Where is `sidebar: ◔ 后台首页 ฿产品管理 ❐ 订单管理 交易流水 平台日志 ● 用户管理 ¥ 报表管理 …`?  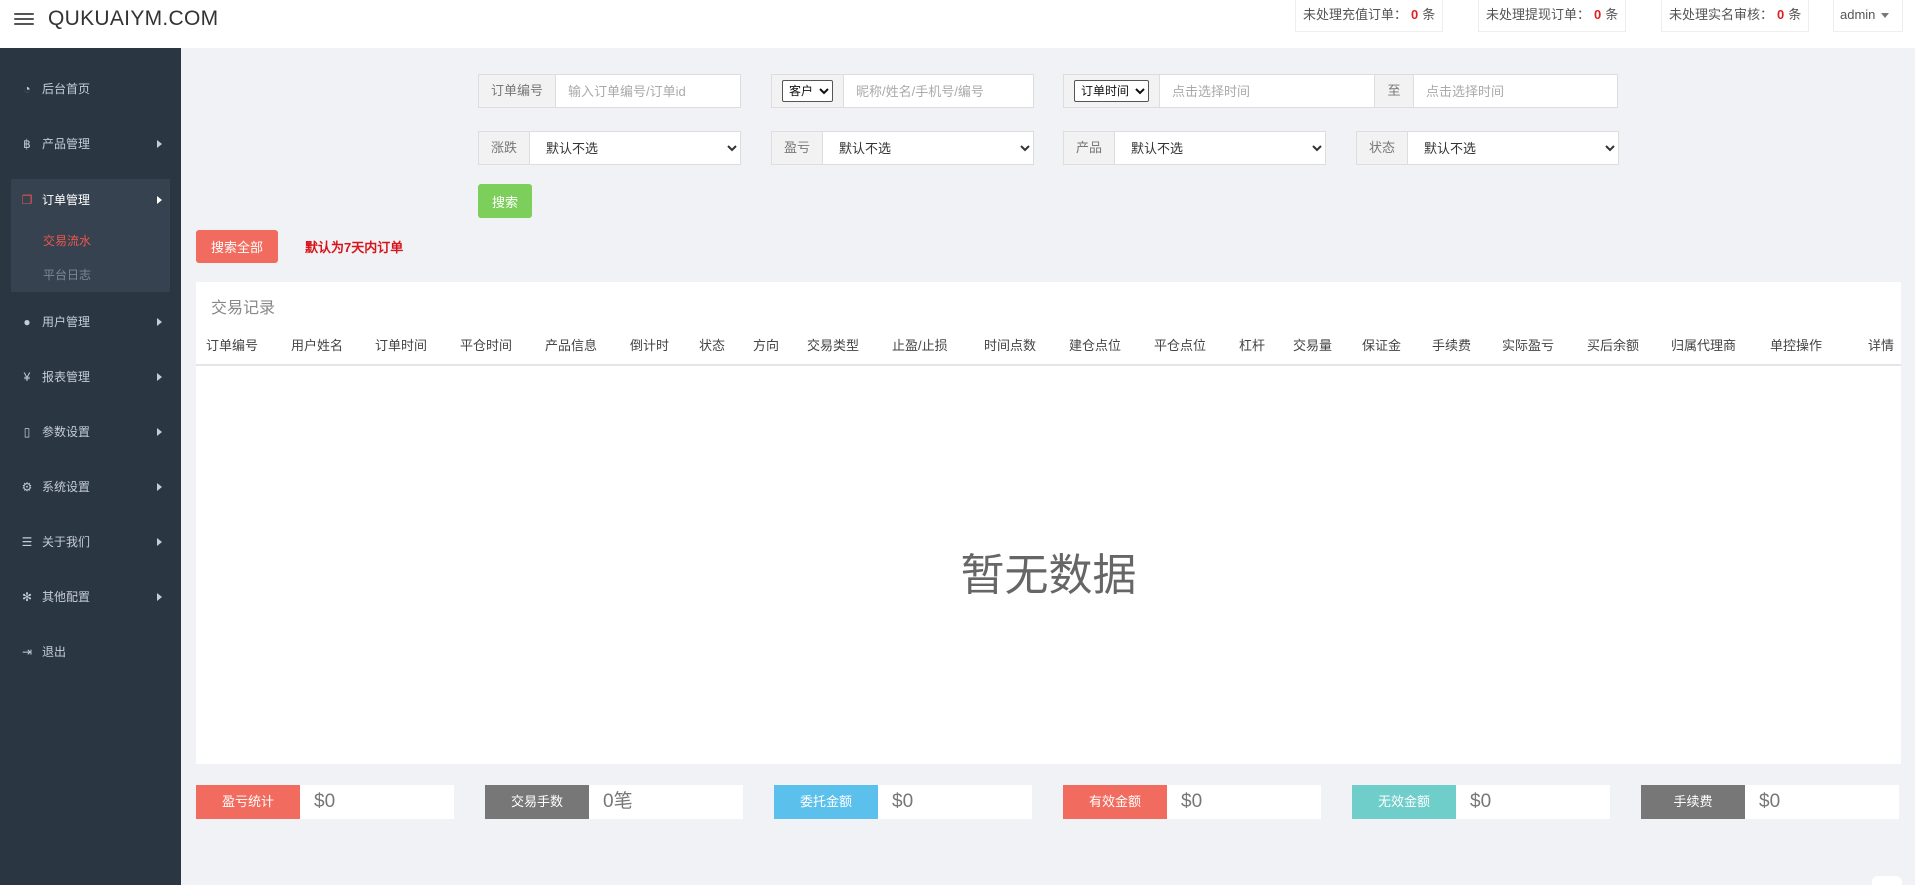
sidebar: ◔ 后台首页 ฿产品管理 ❐ 订单管理 交易流水 平台日志 ● 用户管理 ¥ 报表管理 … is located at coordinates (90, 466).